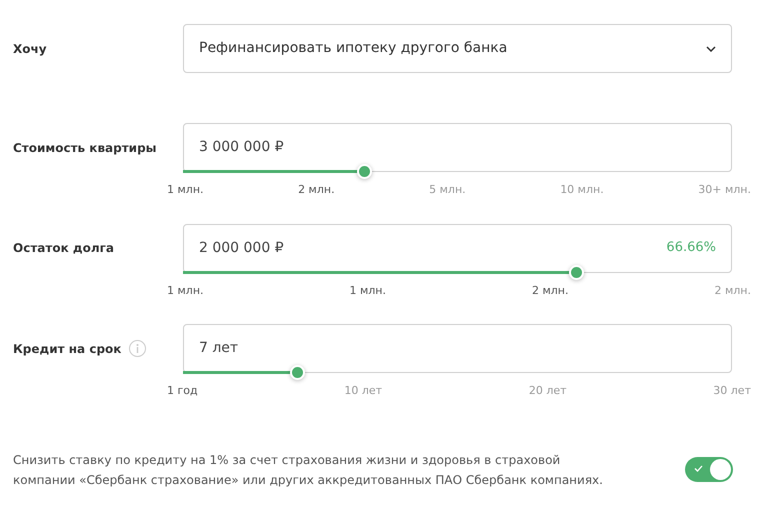 Image resolution: width=757 pixels, height=506 pixels. What do you see at coordinates (137, 348) in the screenshot?
I see `info-icon` at bounding box center [137, 348].